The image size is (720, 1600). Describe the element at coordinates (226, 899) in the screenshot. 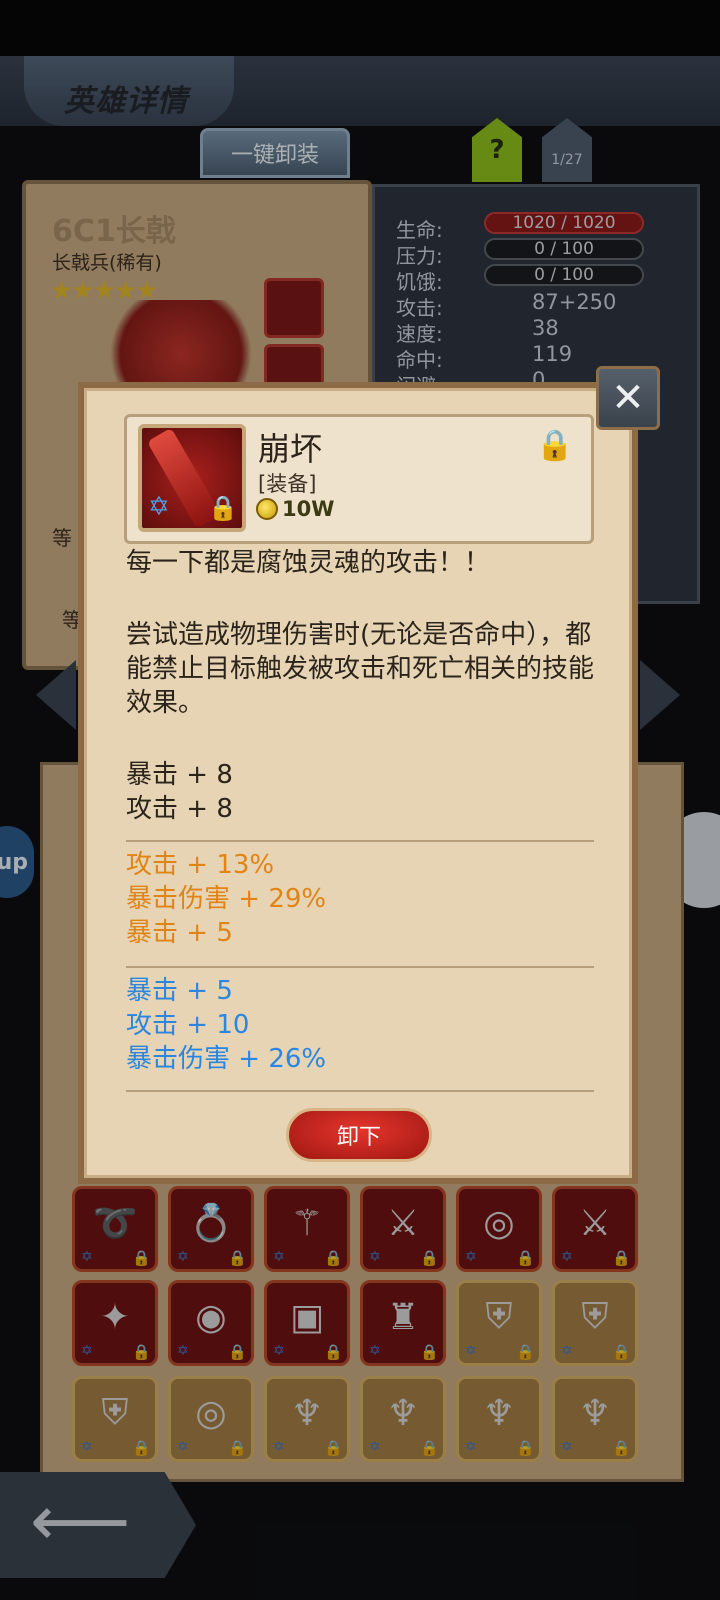

I see `bonus-stat-orange: 暴击伤害 + 29%` at that location.